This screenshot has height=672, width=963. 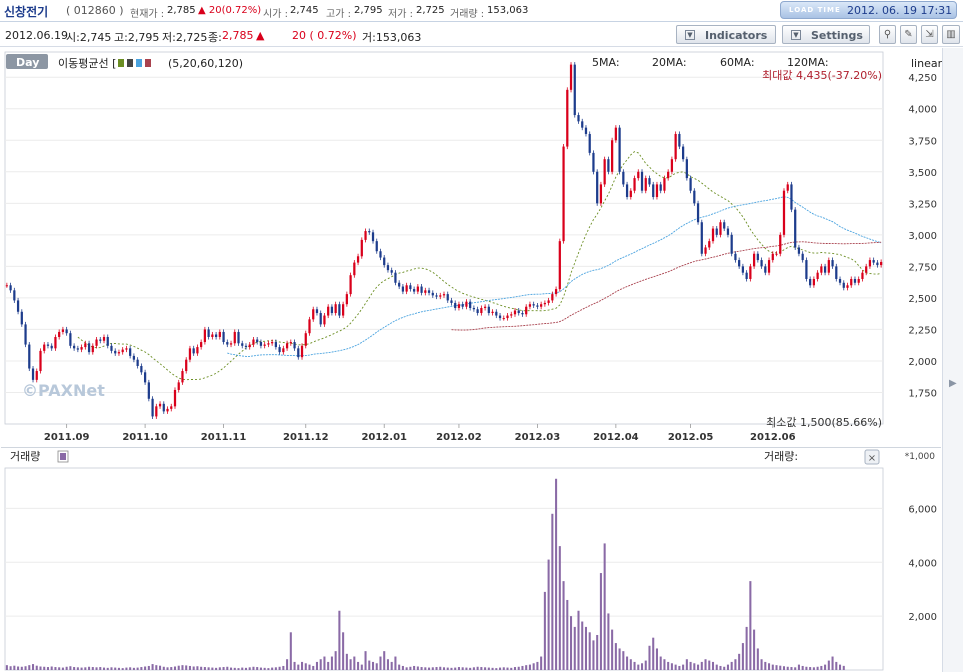 I want to click on load-time-label: LOAD TIME, so click(x=815, y=10).